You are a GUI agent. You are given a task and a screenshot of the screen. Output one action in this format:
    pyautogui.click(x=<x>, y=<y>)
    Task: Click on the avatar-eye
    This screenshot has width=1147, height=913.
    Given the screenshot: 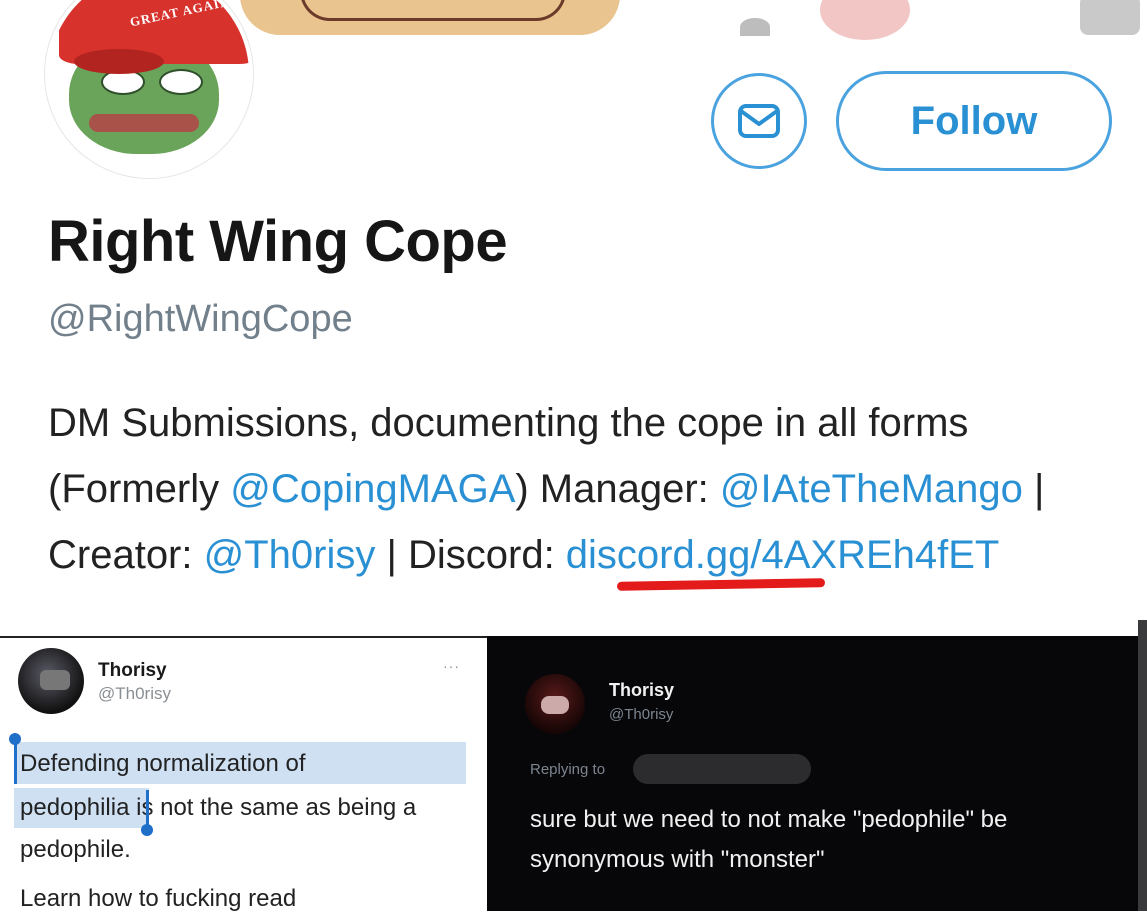 What is the action you would take?
    pyautogui.click(x=181, y=82)
    